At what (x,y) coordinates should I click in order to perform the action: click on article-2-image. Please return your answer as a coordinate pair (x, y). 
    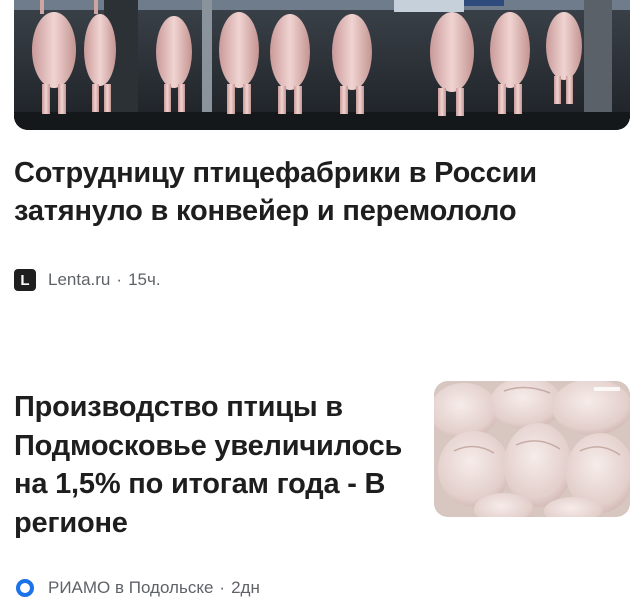
    Looking at the image, I should click on (532, 449).